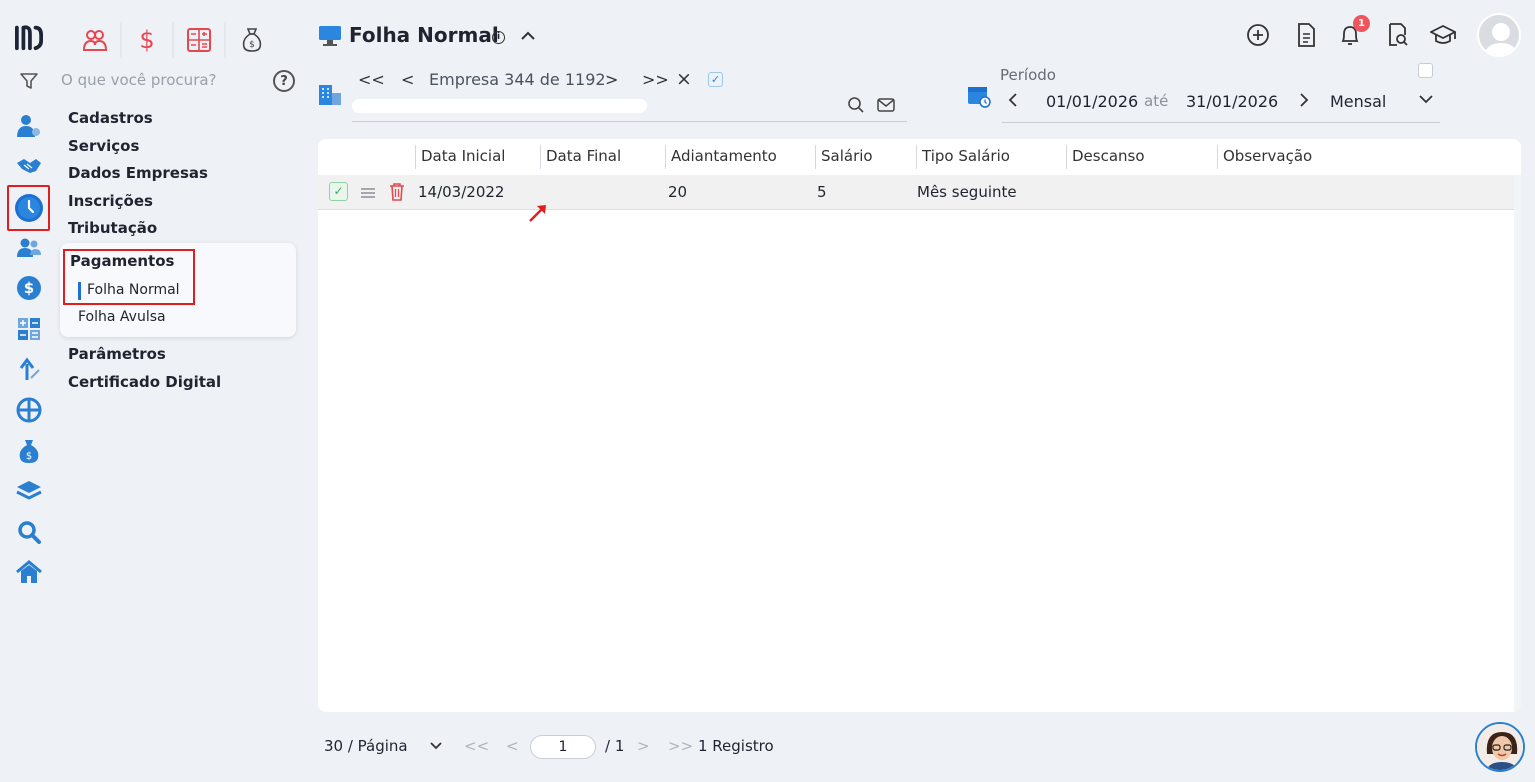 The height and width of the screenshot is (782, 1535). What do you see at coordinates (1105, 157) in the screenshot?
I see `col-descanso: Descanso` at bounding box center [1105, 157].